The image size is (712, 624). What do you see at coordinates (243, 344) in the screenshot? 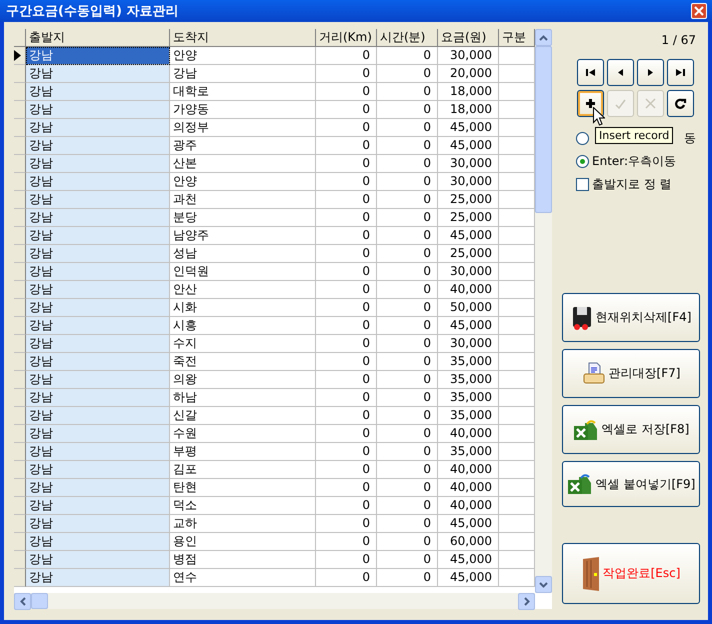
I see `table-cell: 수지` at bounding box center [243, 344].